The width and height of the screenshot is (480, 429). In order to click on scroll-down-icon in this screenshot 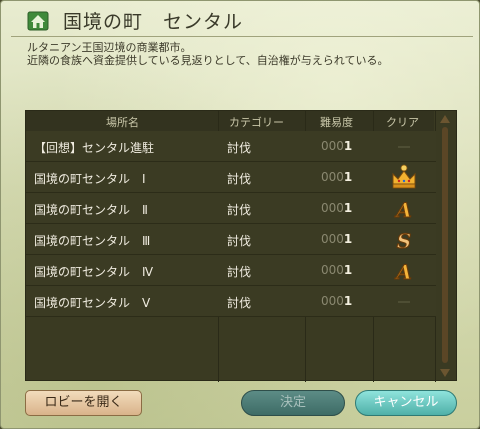, I will do `click(445, 373)`.